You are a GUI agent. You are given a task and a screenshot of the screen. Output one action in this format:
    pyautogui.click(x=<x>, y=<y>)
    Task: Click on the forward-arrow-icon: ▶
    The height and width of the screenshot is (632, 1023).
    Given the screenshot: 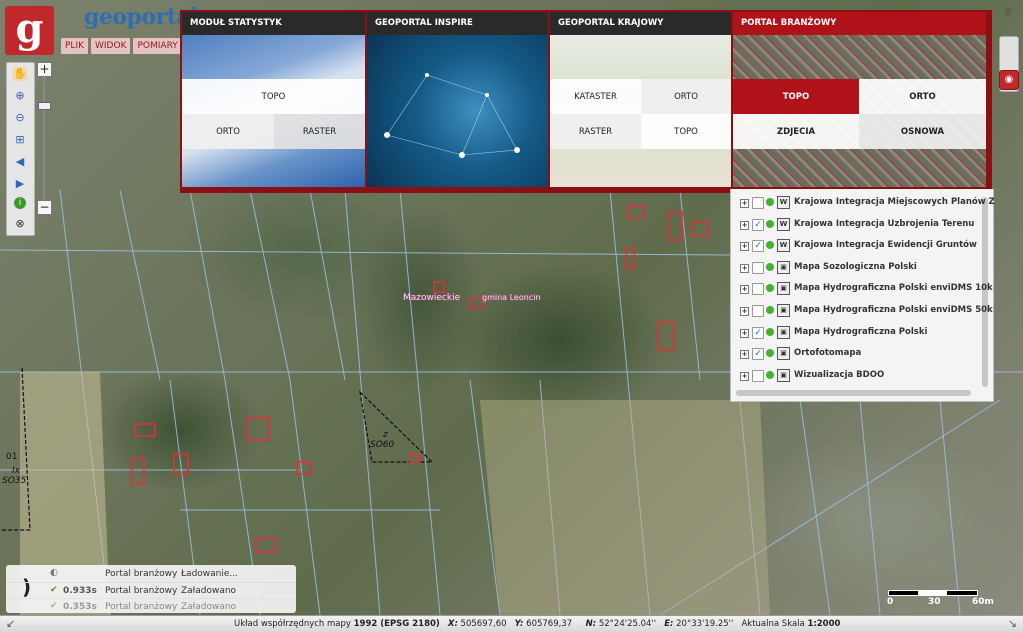 What is the action you would take?
    pyautogui.click(x=20, y=184)
    